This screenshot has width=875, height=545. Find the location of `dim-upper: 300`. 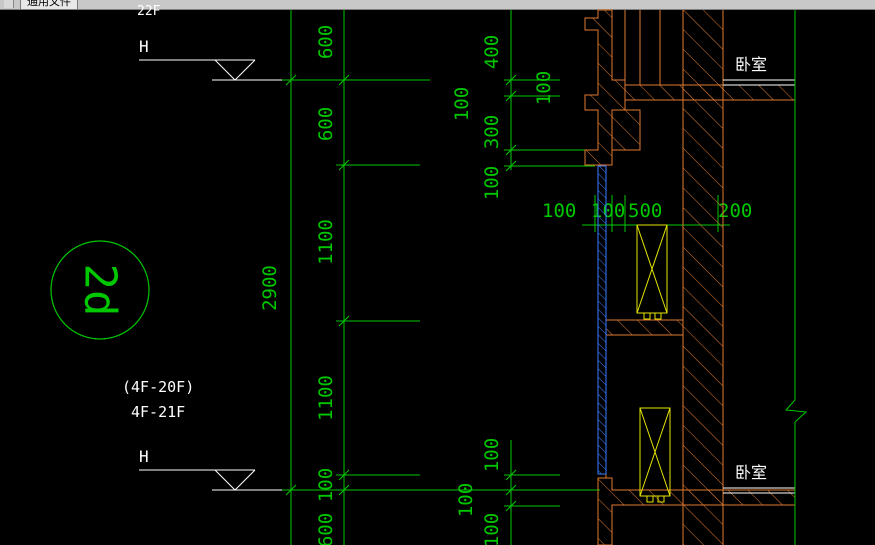

dim-upper: 300 is located at coordinates (492, 132).